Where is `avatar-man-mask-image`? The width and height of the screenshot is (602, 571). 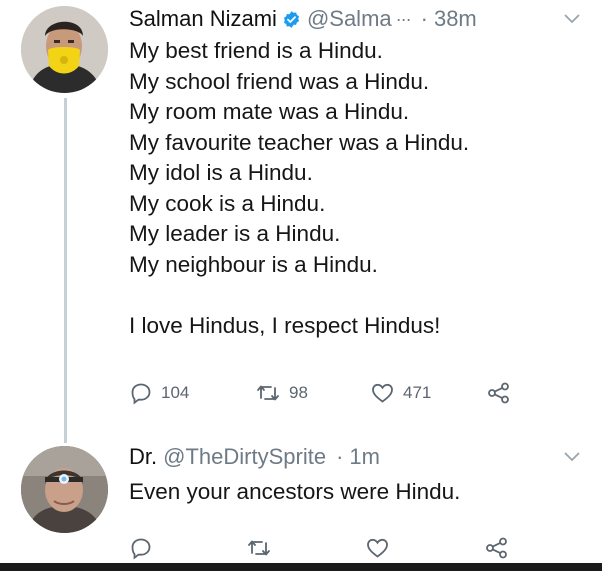
avatar-man-mask-image is located at coordinates (64, 49).